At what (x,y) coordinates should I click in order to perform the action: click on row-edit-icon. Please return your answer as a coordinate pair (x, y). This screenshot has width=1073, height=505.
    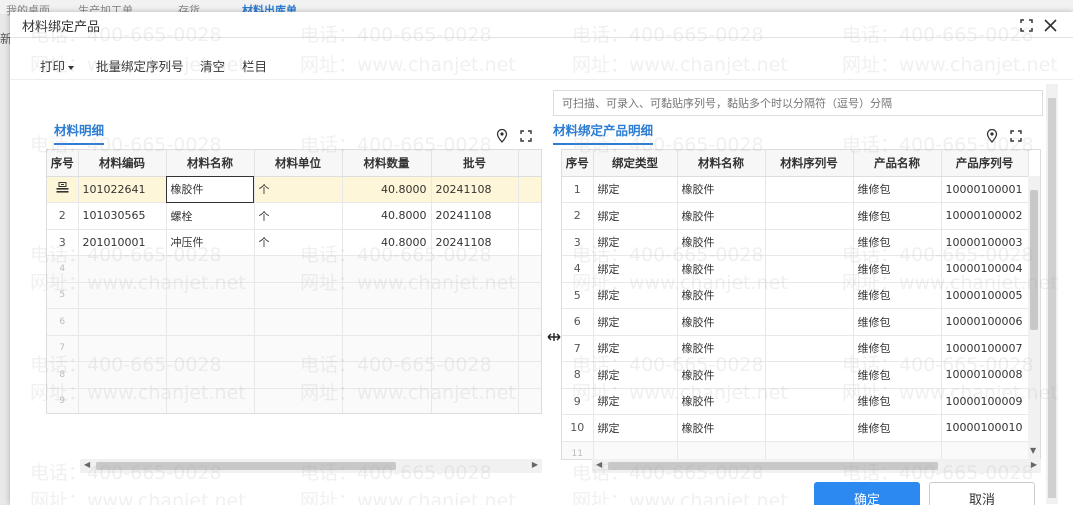
    Looking at the image, I should click on (63, 189).